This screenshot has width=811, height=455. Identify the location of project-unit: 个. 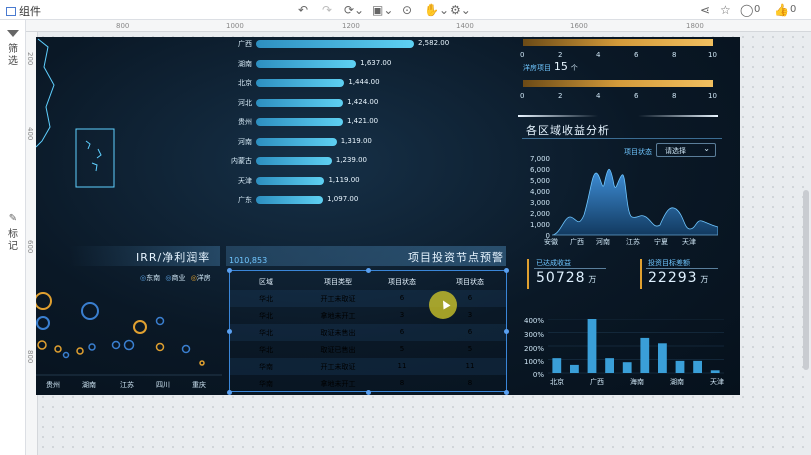
(574, 68).